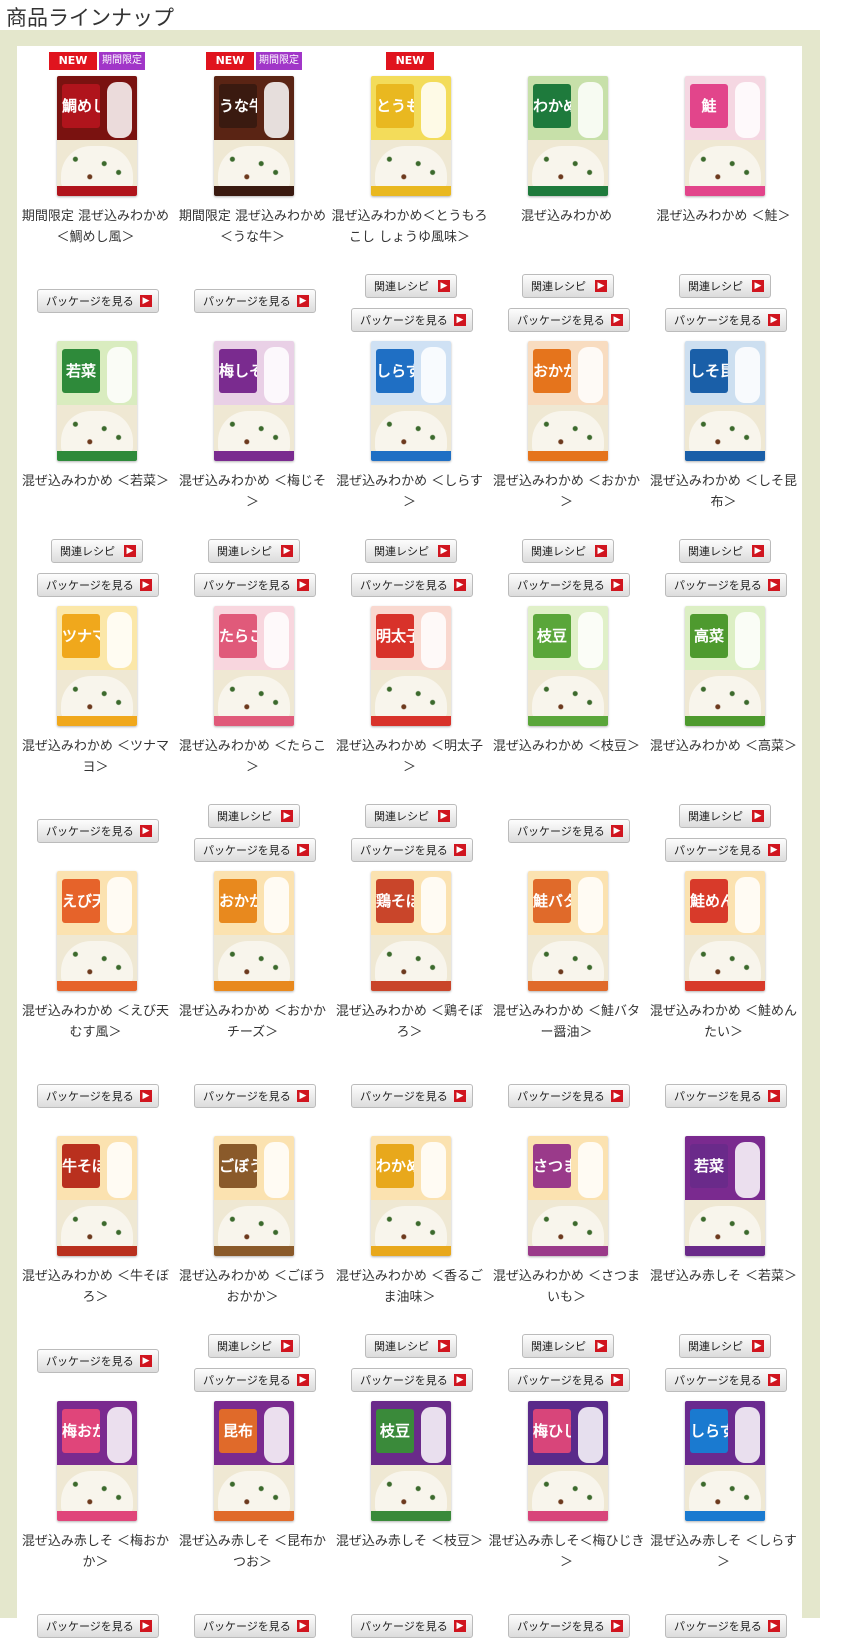  I want to click on product-name: 混ぜ込みわかめ ＜さつまいも＞, so click(566, 1287).